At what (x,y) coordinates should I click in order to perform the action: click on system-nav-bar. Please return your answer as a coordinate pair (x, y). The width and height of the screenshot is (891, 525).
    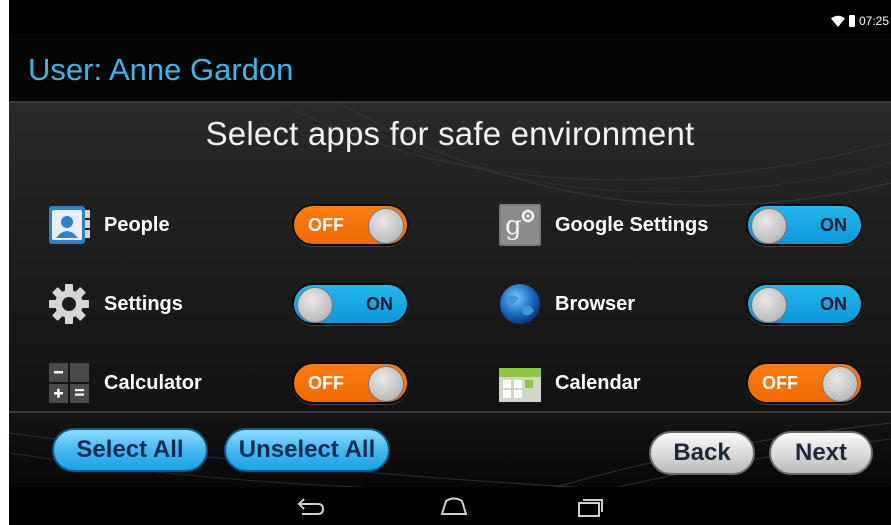
    Looking at the image, I should click on (450, 506).